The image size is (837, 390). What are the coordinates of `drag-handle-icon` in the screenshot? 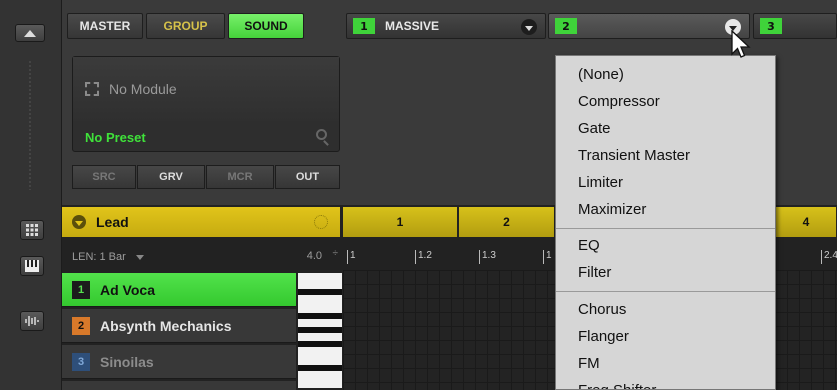 It's located at (321, 222).